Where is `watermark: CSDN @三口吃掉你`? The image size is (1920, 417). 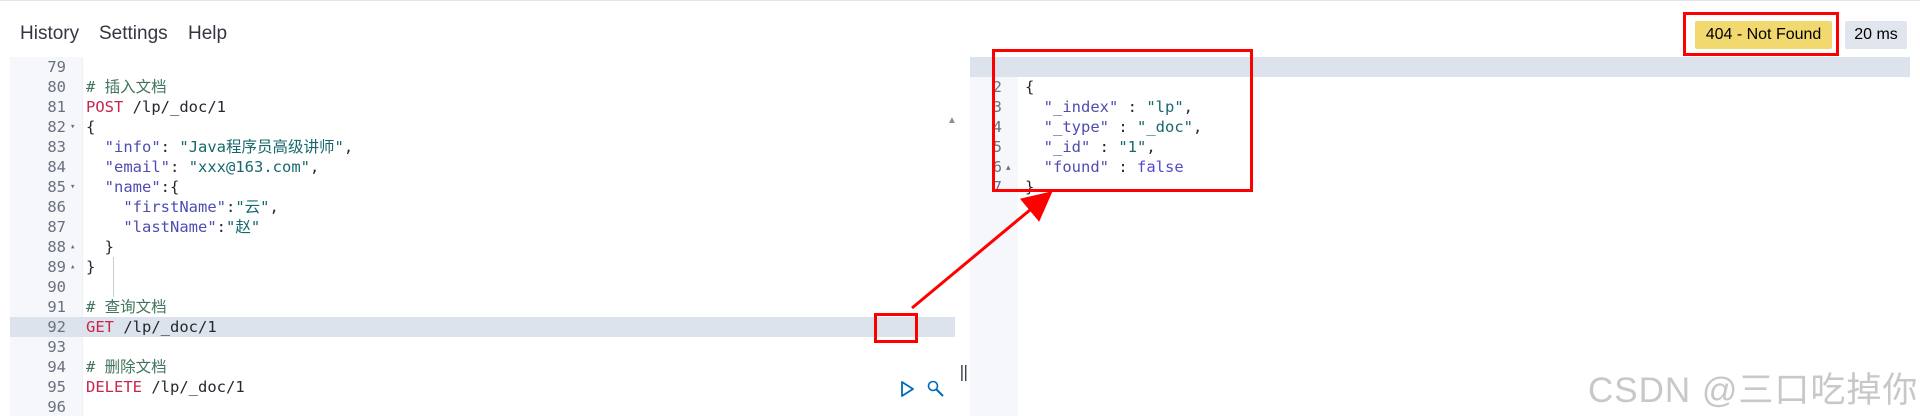
watermark: CSDN @三口吃掉你 is located at coordinates (1753, 390).